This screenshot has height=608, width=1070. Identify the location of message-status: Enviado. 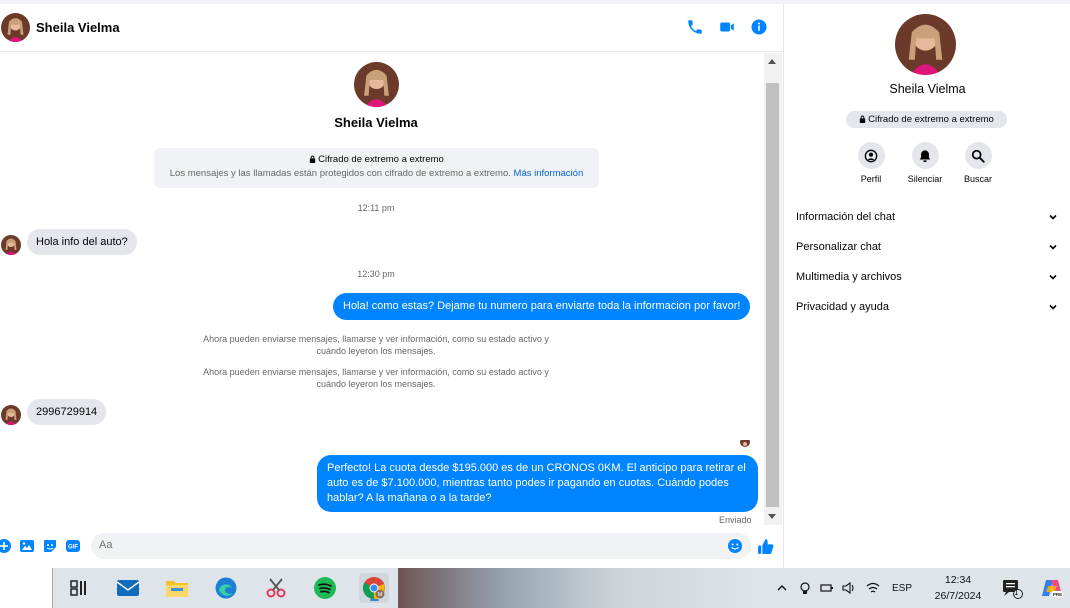
(735, 519).